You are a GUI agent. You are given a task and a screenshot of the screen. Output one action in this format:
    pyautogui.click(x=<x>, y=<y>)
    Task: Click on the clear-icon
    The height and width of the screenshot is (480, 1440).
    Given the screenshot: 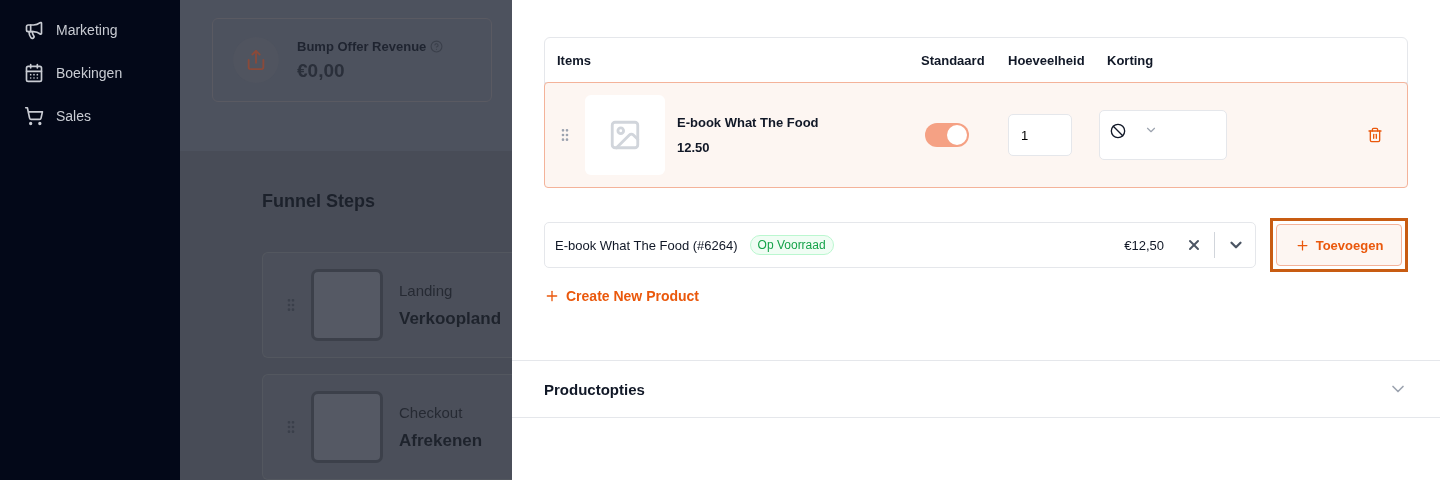 What is the action you would take?
    pyautogui.click(x=1194, y=245)
    